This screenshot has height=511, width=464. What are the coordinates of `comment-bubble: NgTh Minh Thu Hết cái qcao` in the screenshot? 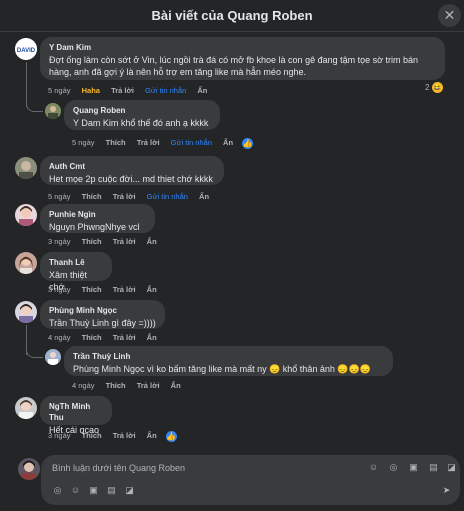 It's located at (76, 415).